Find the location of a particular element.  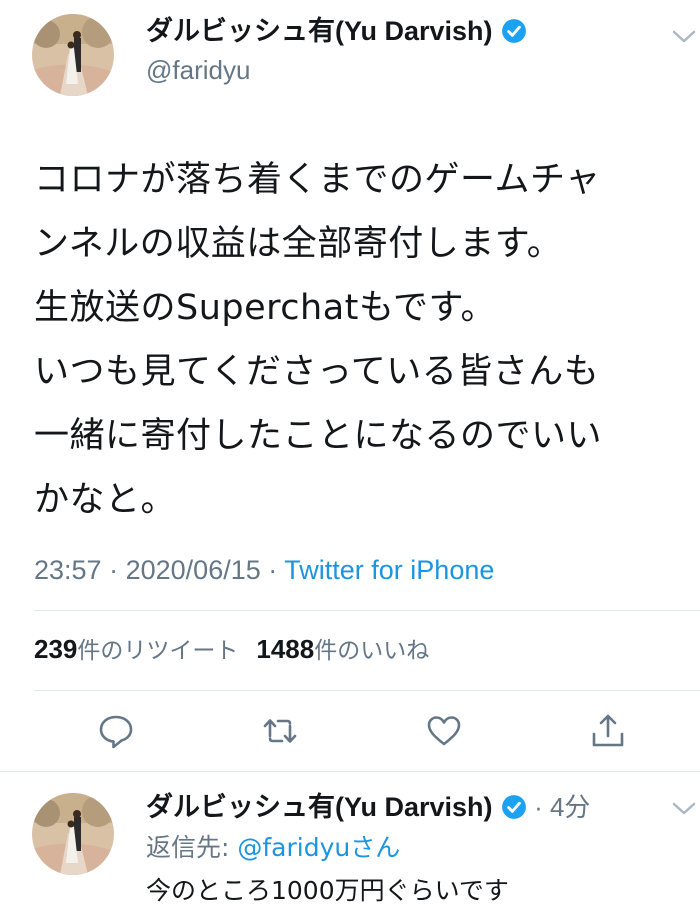

reply-to-mention: @faridyuさん is located at coordinates (318, 847).